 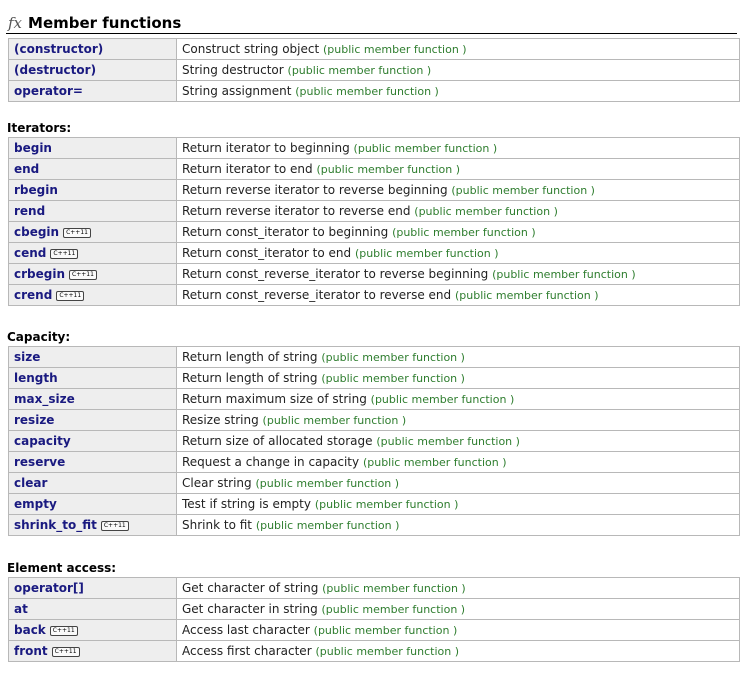 I want to click on member-link: (constructor), so click(x=58, y=49).